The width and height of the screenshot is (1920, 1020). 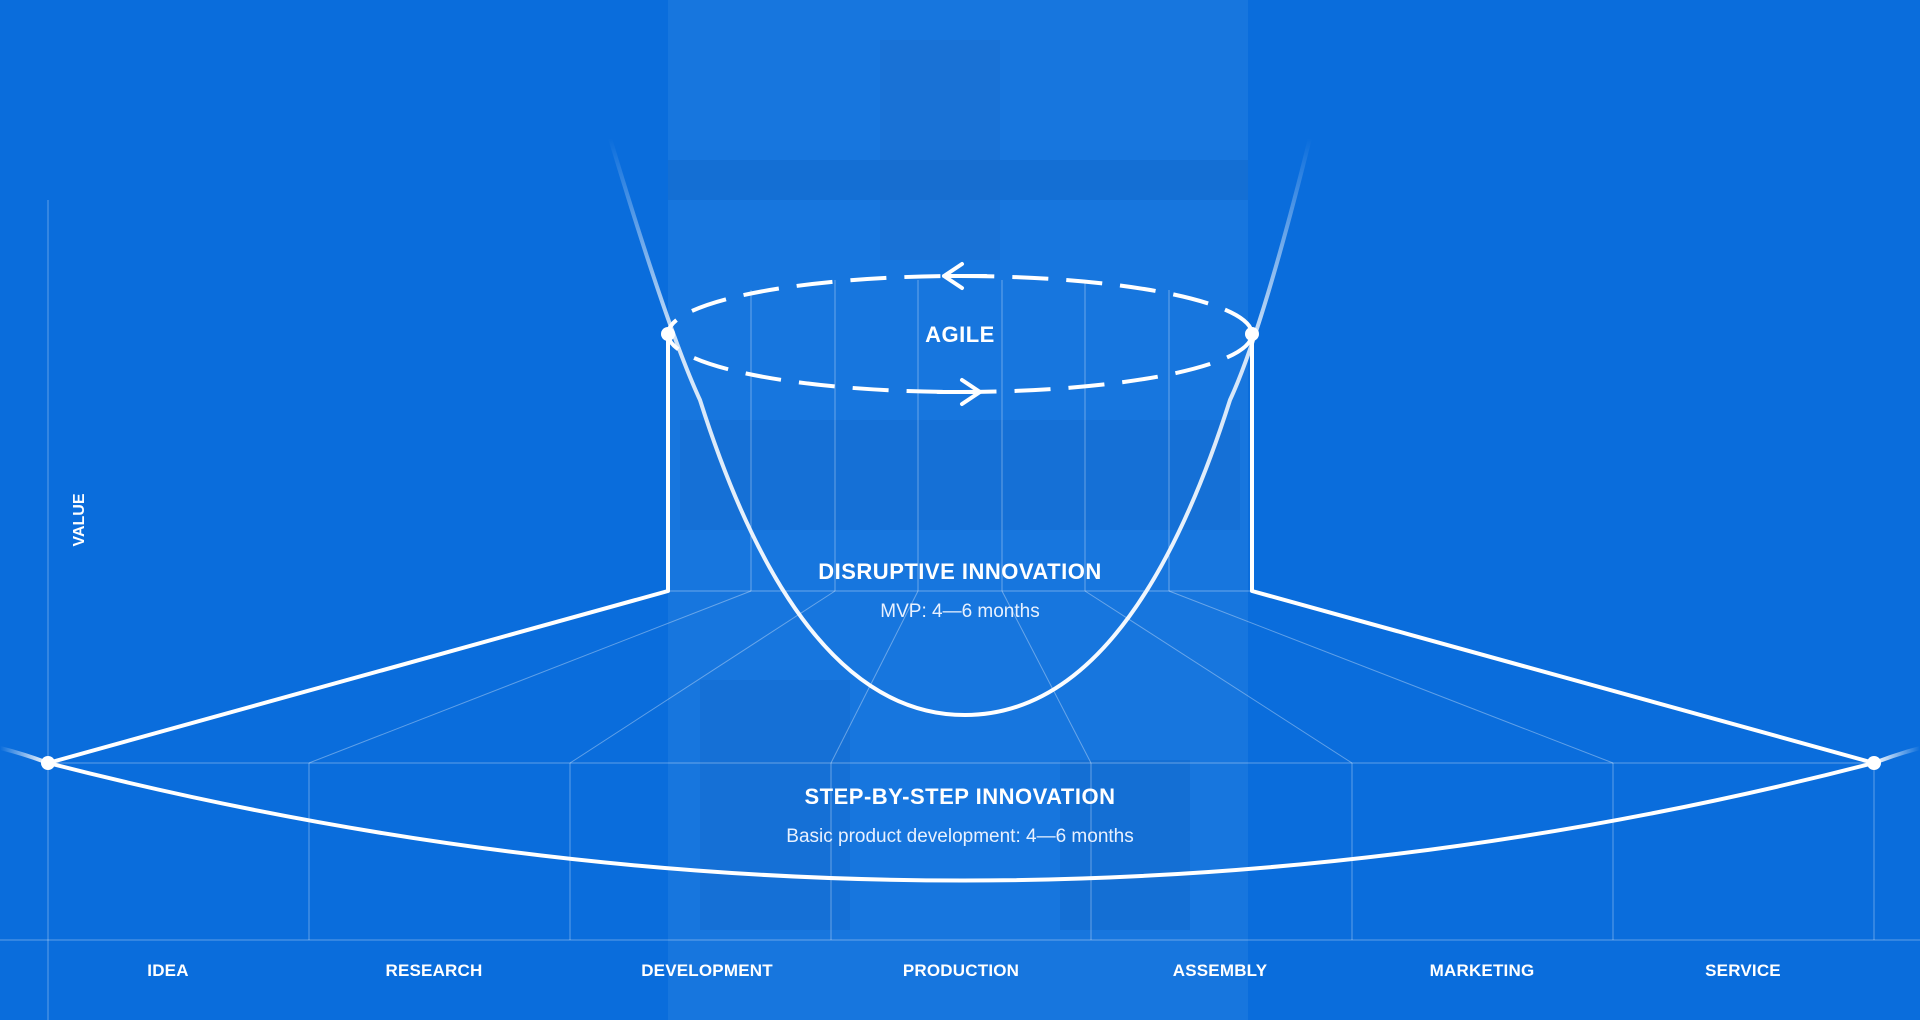 What do you see at coordinates (79, 519) in the screenshot?
I see `value-axis-label: VALUE` at bounding box center [79, 519].